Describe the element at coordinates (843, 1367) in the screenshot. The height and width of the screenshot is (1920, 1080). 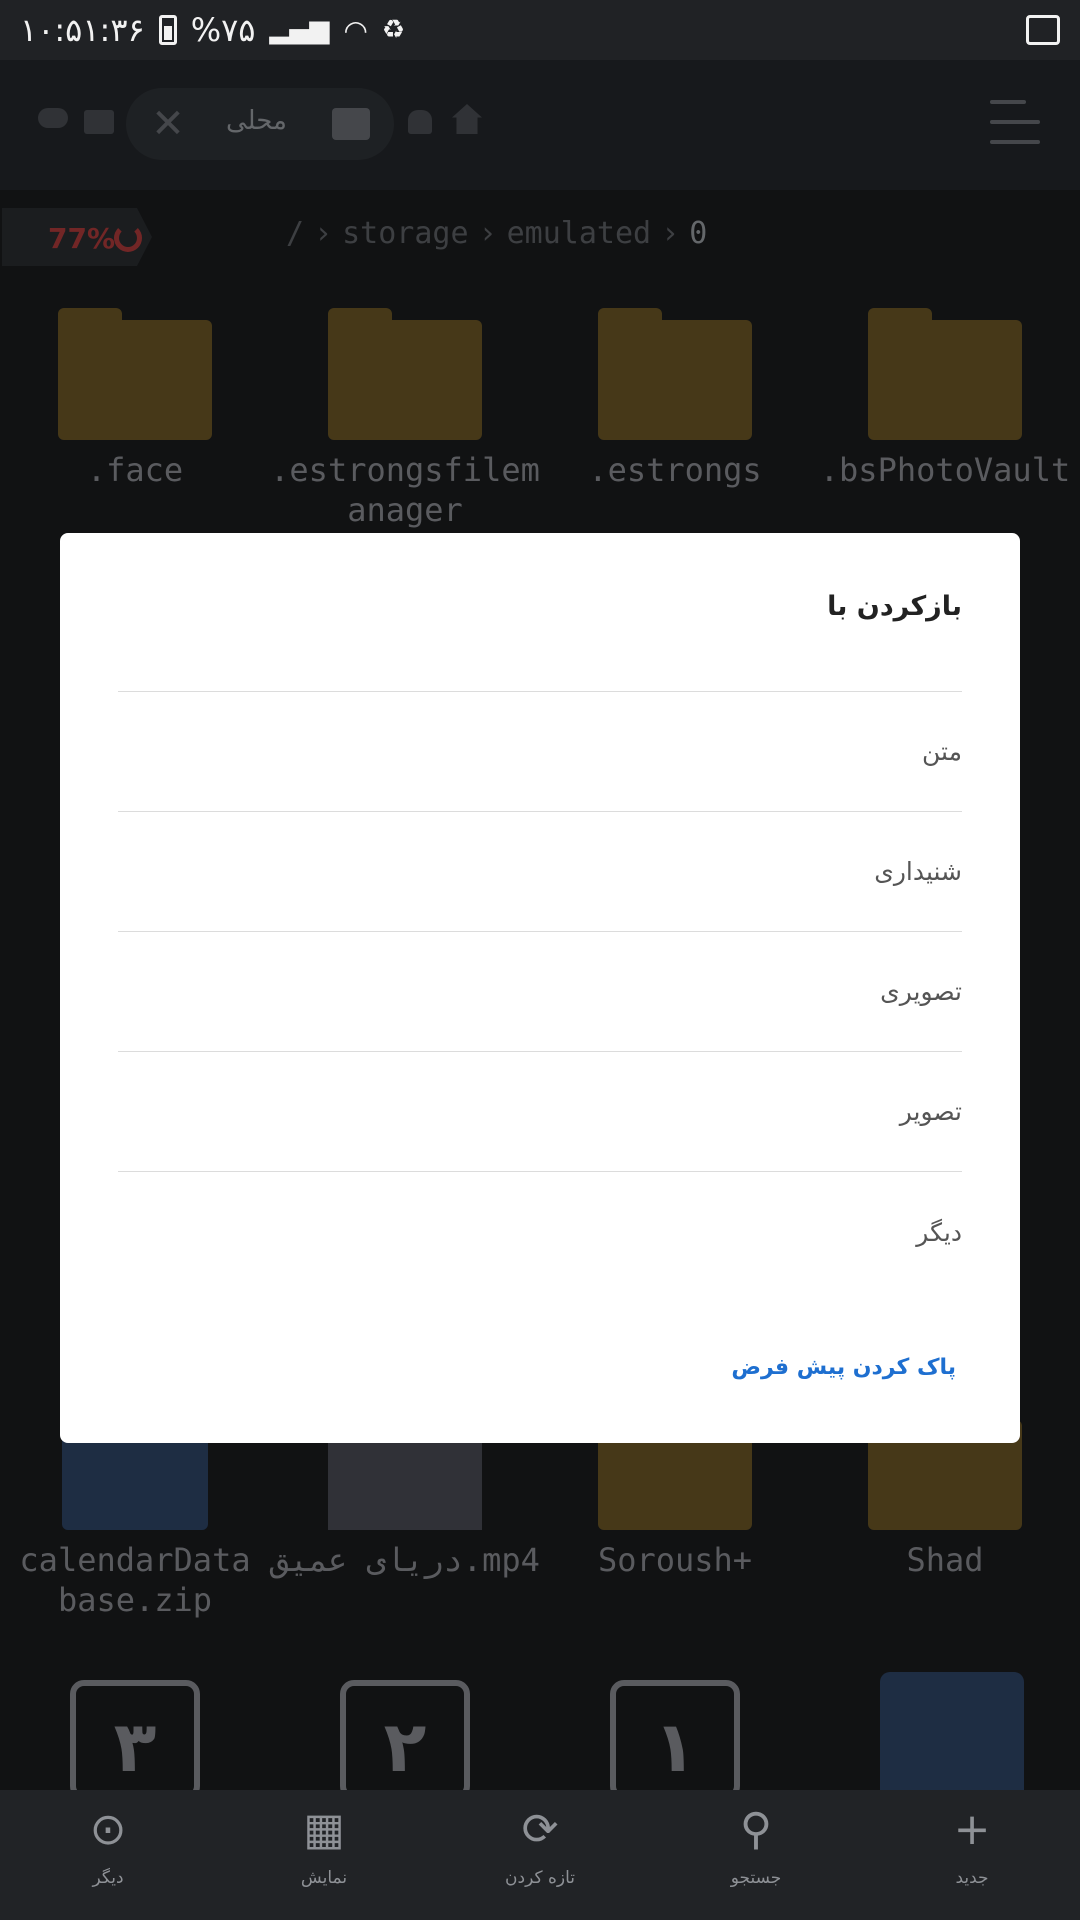
I see `clear-default-button: پاک کردن پیش فرض` at that location.